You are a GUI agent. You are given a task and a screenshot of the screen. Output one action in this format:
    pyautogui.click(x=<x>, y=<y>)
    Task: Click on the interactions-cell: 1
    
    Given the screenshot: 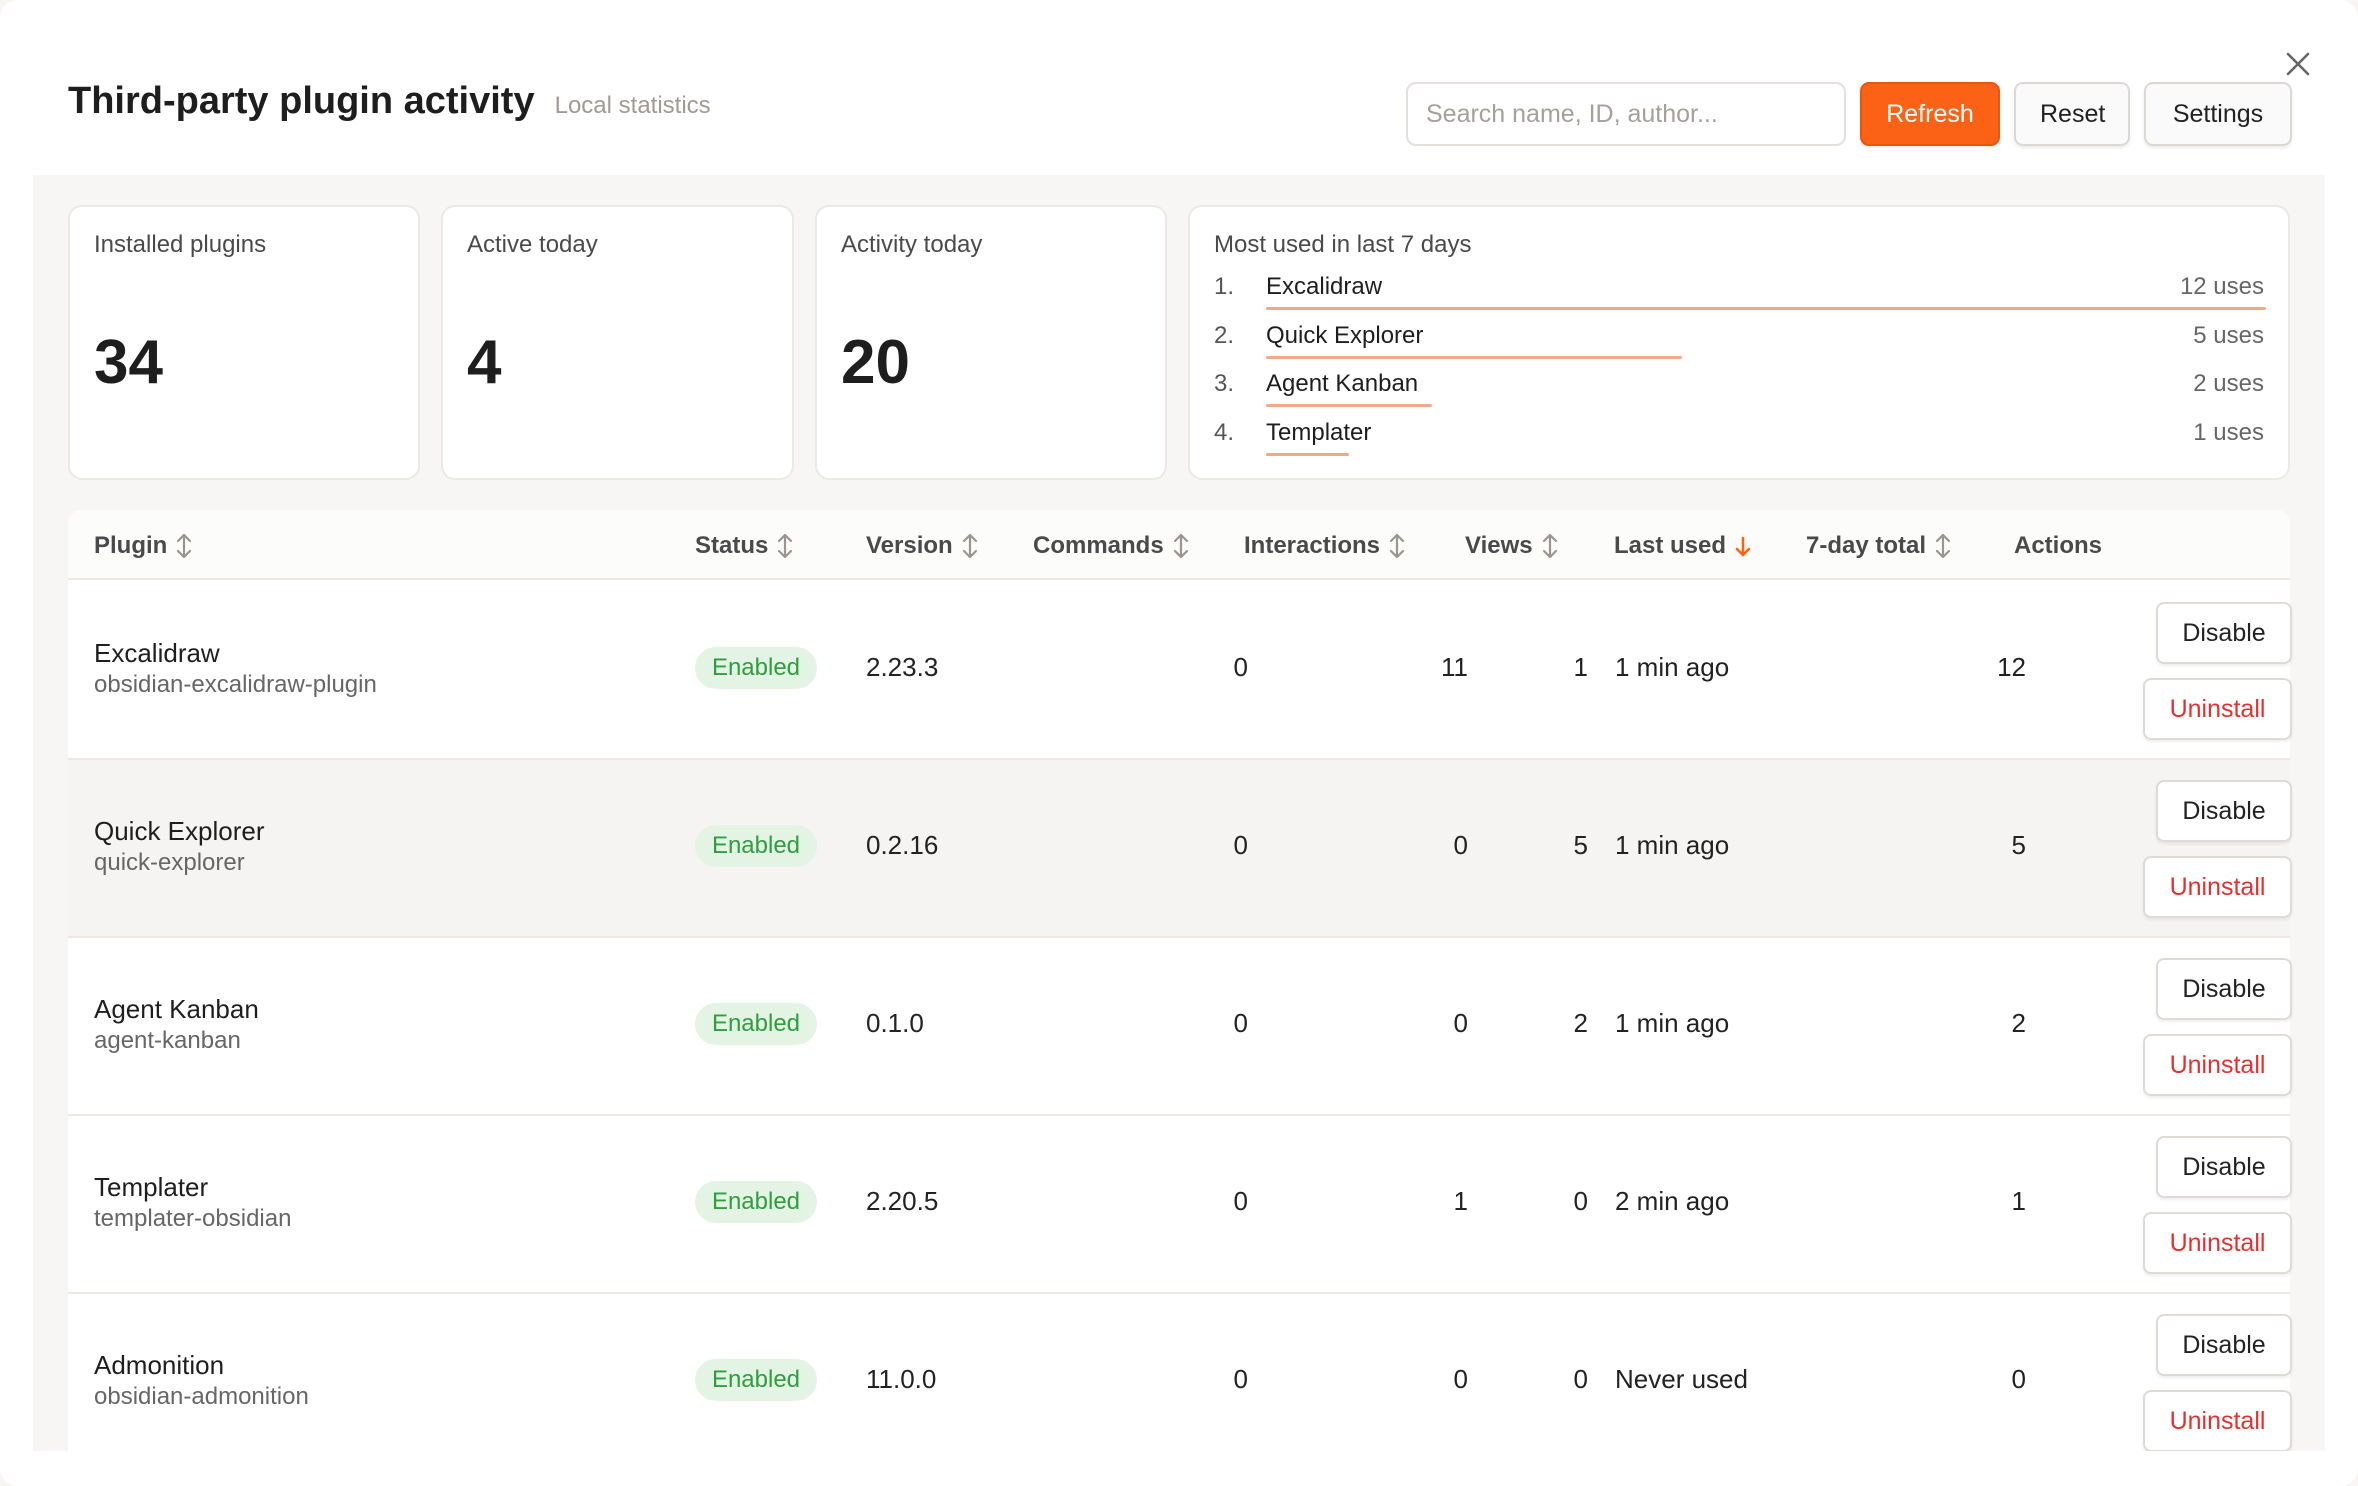 What is the action you would take?
    pyautogui.click(x=1460, y=1201)
    